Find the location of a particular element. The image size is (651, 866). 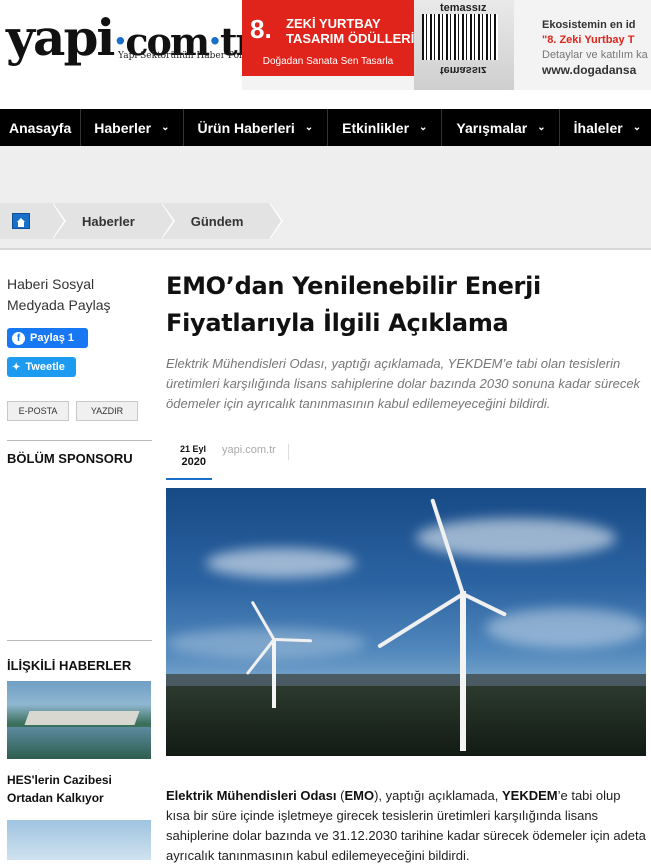

banner-artwork: temassız temassız is located at coordinates (464, 45).